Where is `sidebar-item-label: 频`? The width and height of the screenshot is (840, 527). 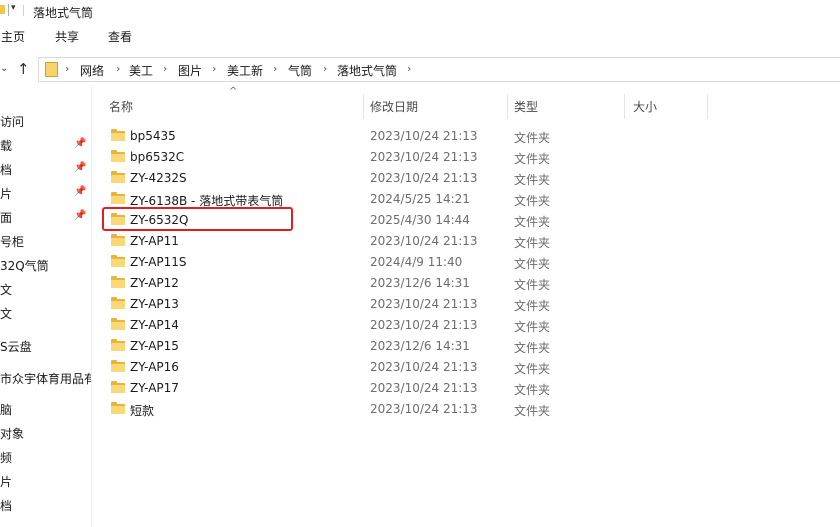
sidebar-item-label: 频 is located at coordinates (6, 458).